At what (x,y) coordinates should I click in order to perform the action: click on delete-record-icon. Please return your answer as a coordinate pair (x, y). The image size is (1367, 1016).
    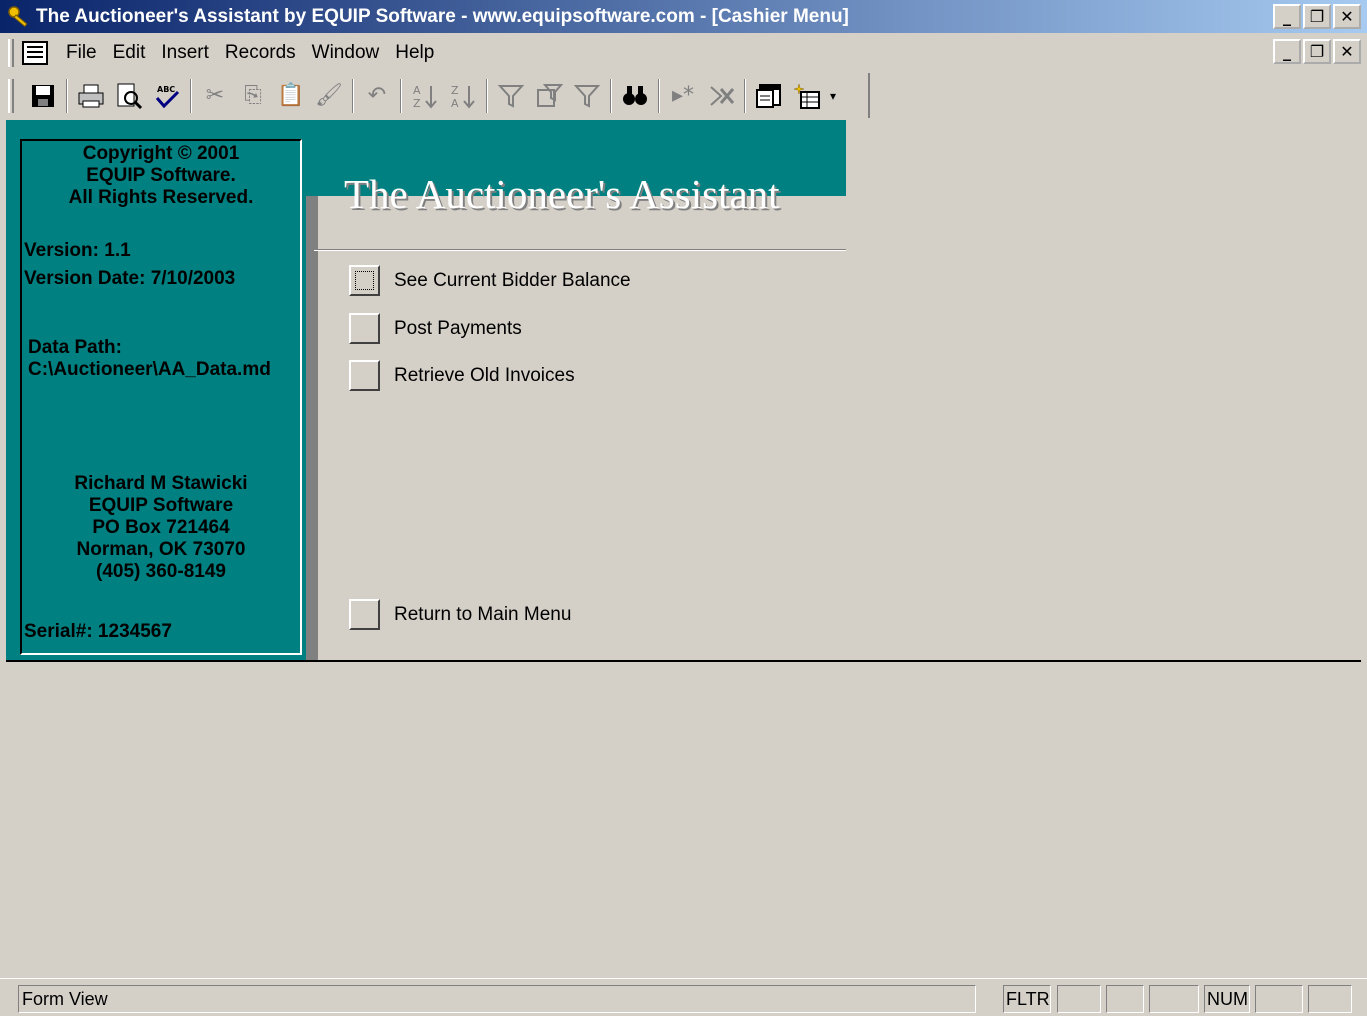
    Looking at the image, I should click on (721, 96).